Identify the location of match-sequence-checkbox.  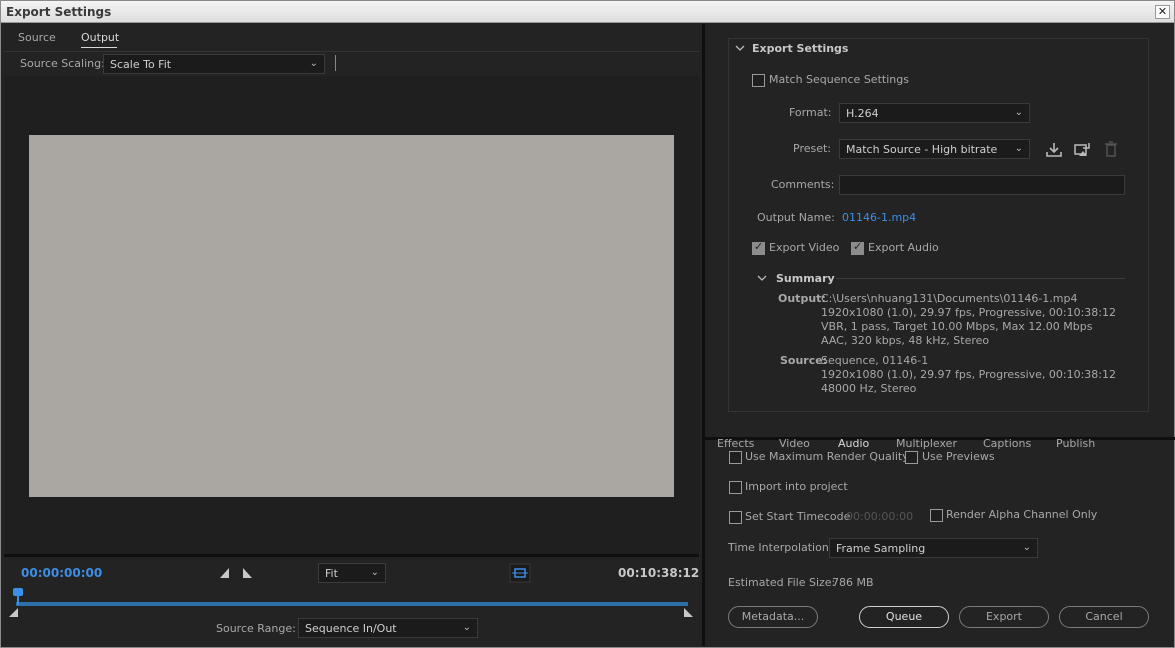
(758, 80).